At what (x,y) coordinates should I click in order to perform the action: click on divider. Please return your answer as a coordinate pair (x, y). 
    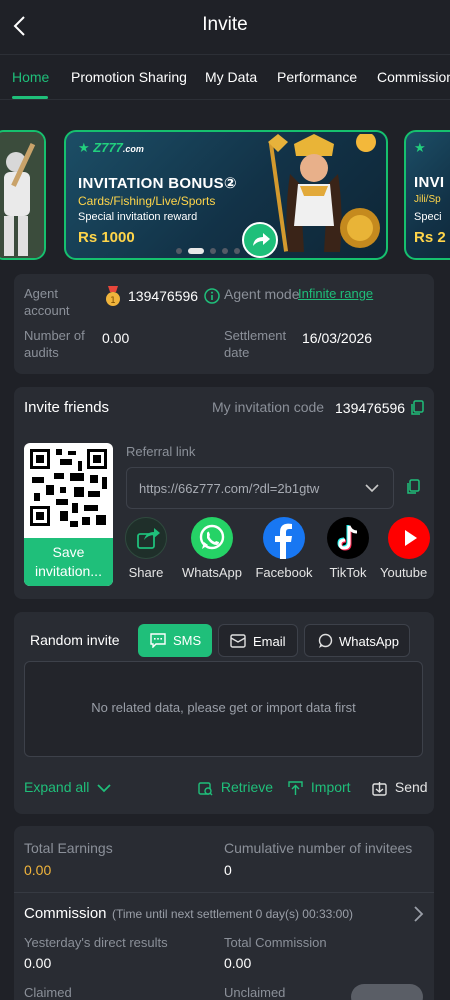
    Looking at the image, I should click on (224, 892).